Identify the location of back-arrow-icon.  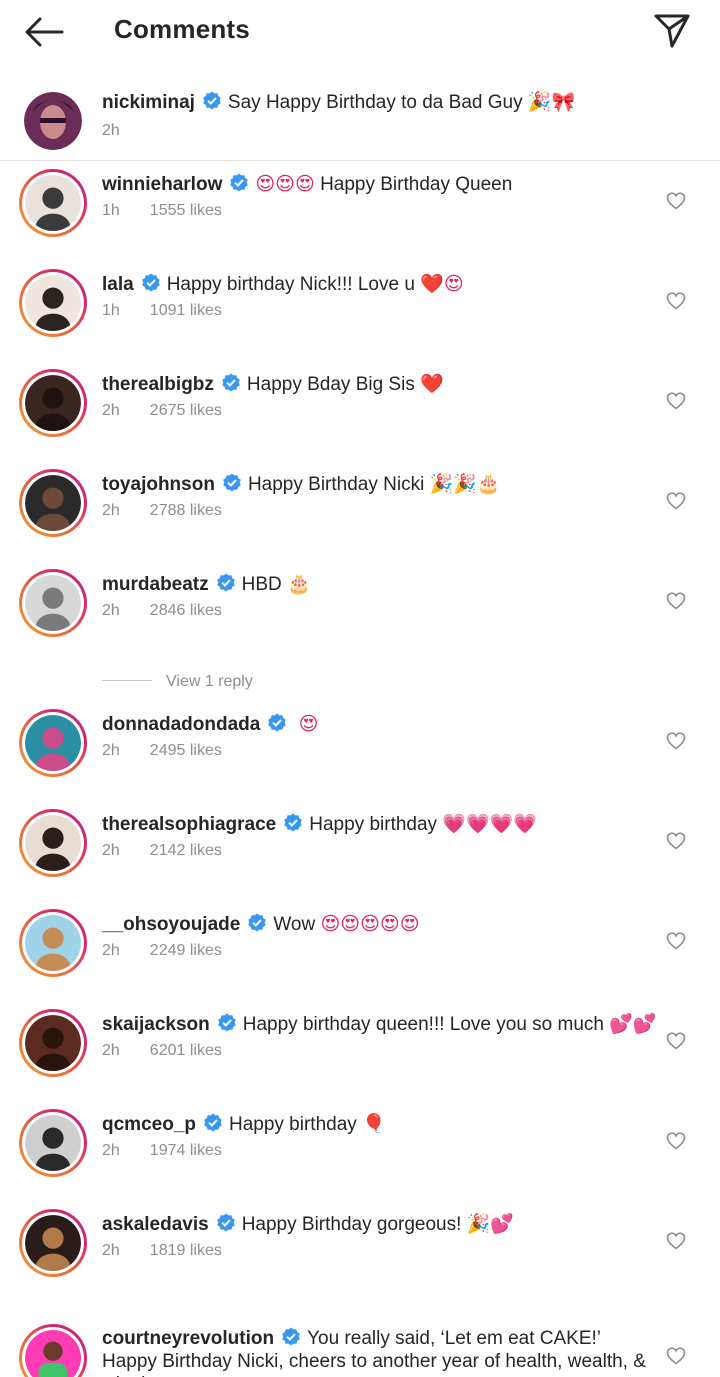
(44, 32).